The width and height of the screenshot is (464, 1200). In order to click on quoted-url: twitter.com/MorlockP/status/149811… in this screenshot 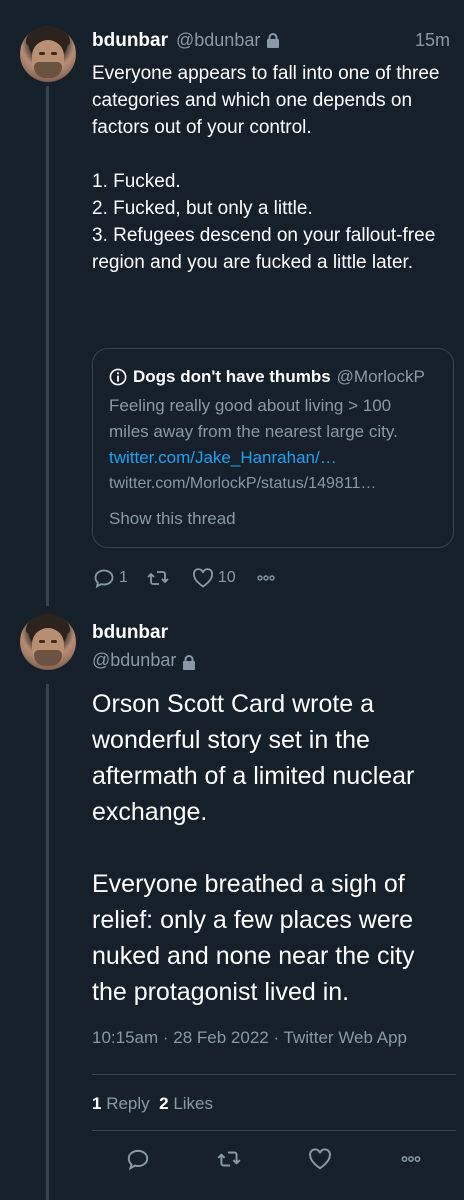, I will do `click(272, 484)`.